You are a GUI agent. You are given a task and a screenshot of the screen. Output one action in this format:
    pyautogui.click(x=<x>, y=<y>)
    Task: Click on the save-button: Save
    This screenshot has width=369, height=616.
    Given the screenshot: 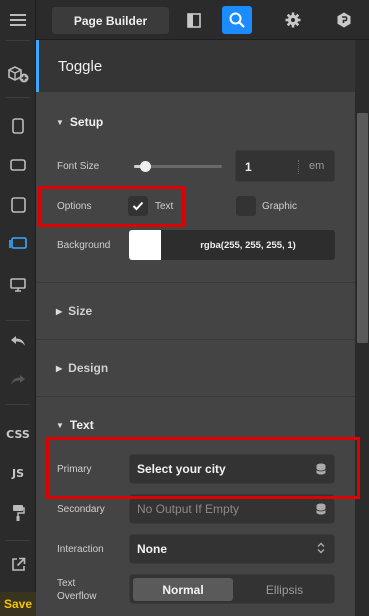 What is the action you would take?
    pyautogui.click(x=18, y=604)
    